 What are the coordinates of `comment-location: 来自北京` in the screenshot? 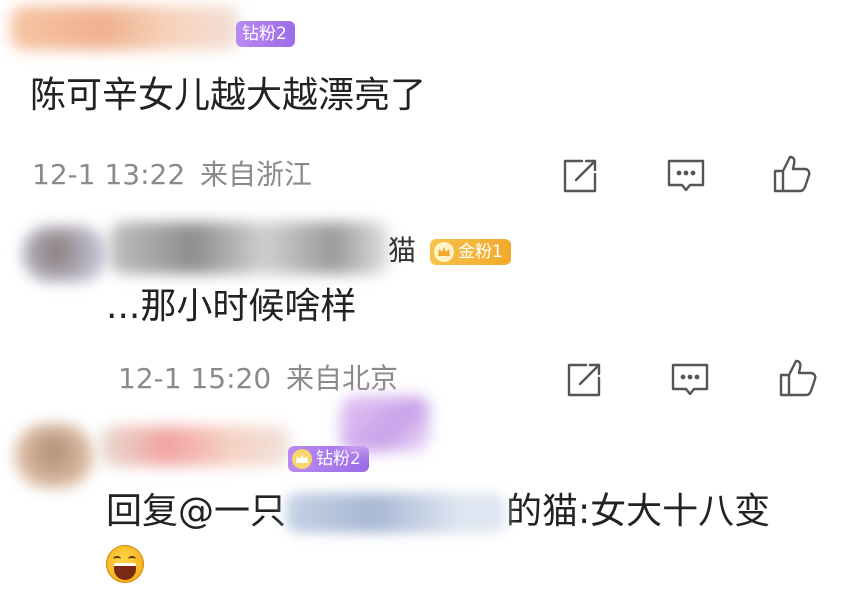 It's located at (342, 378).